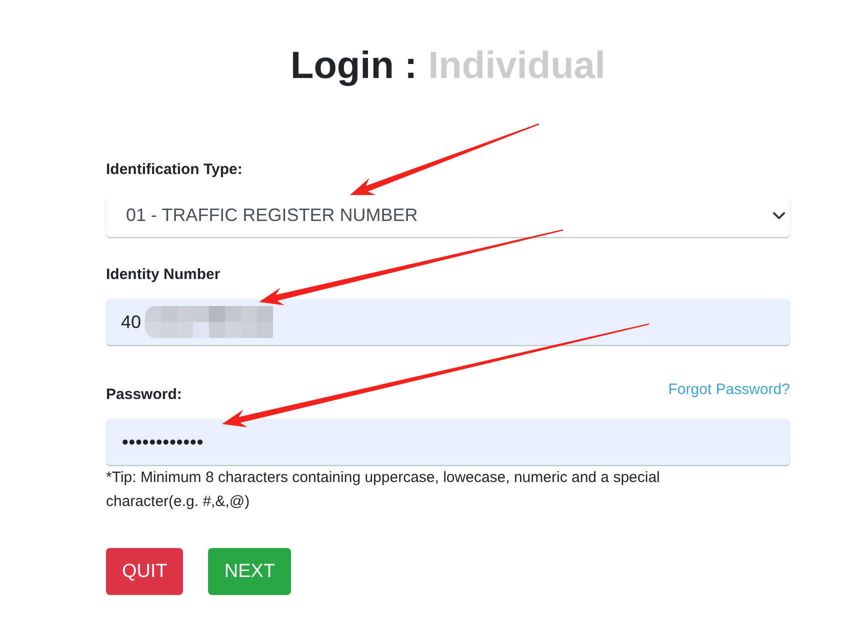  I want to click on page-title: Login :, so click(354, 66).